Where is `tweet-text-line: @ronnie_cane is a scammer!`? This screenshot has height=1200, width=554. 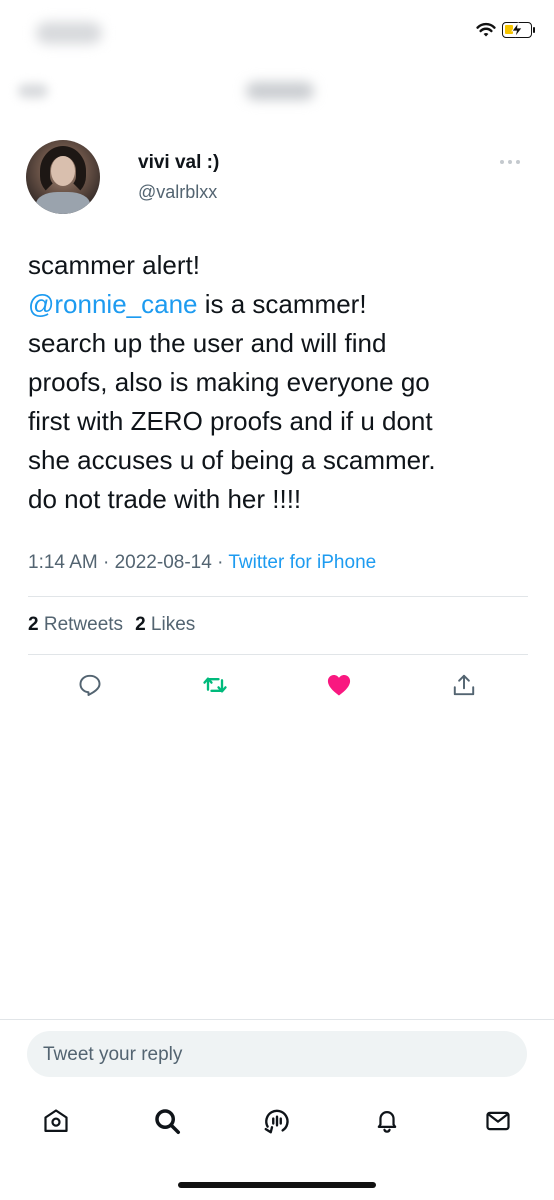
tweet-text-line: @ronnie_cane is a scammer! is located at coordinates (278, 304).